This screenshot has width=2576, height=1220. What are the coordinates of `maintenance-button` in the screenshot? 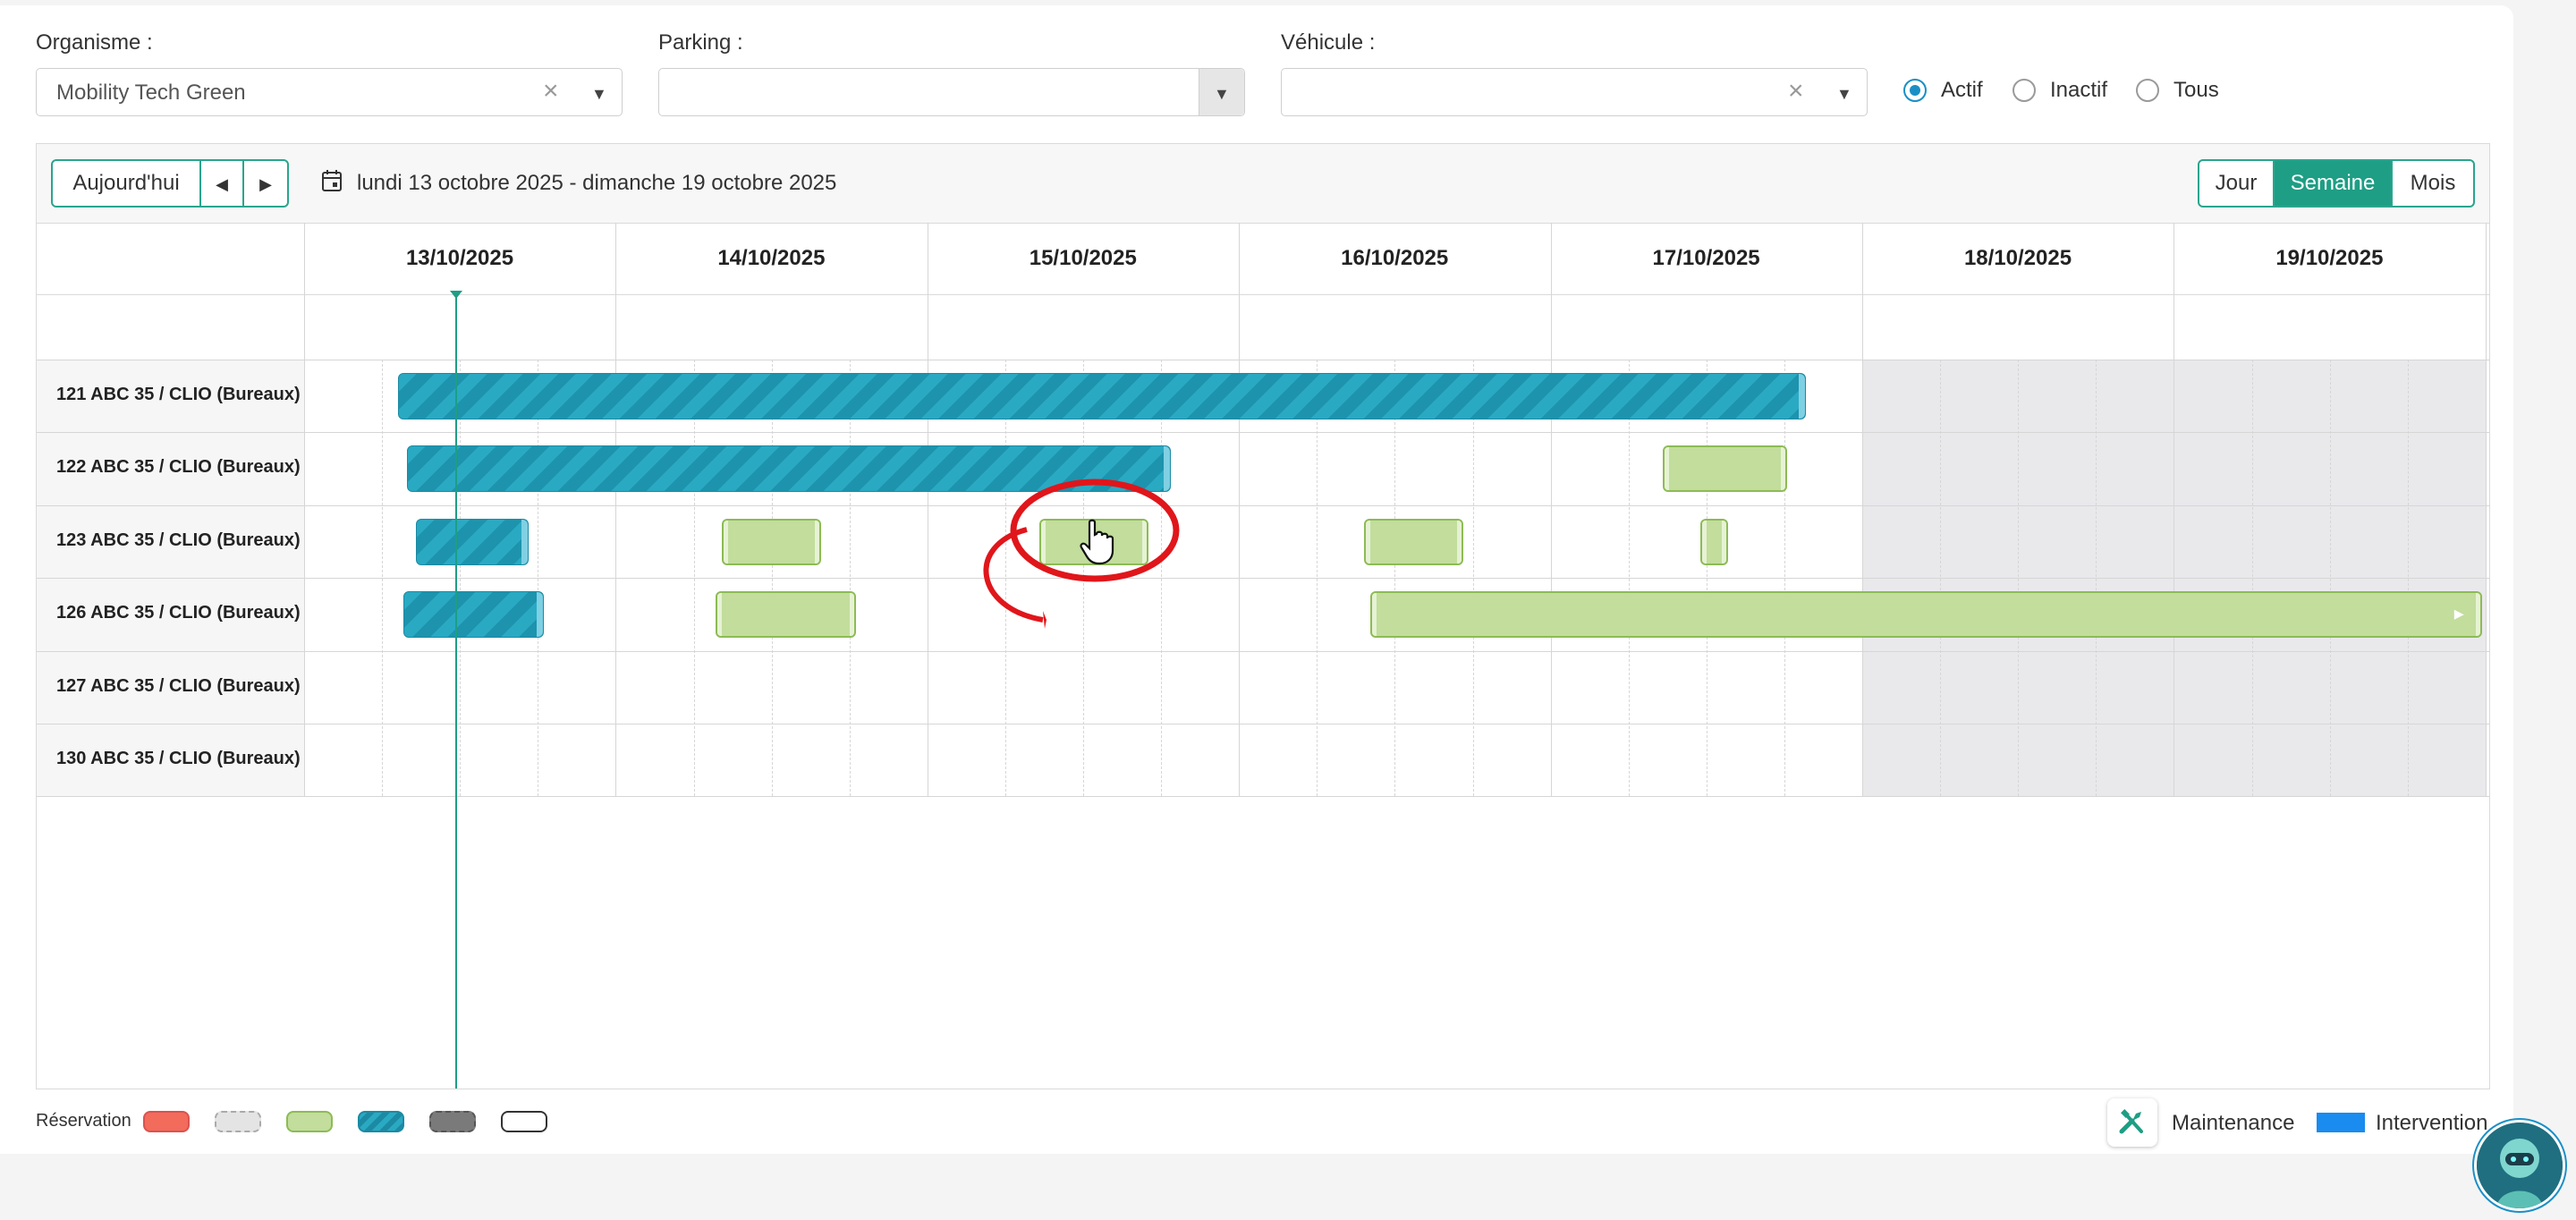 It's located at (2132, 1122).